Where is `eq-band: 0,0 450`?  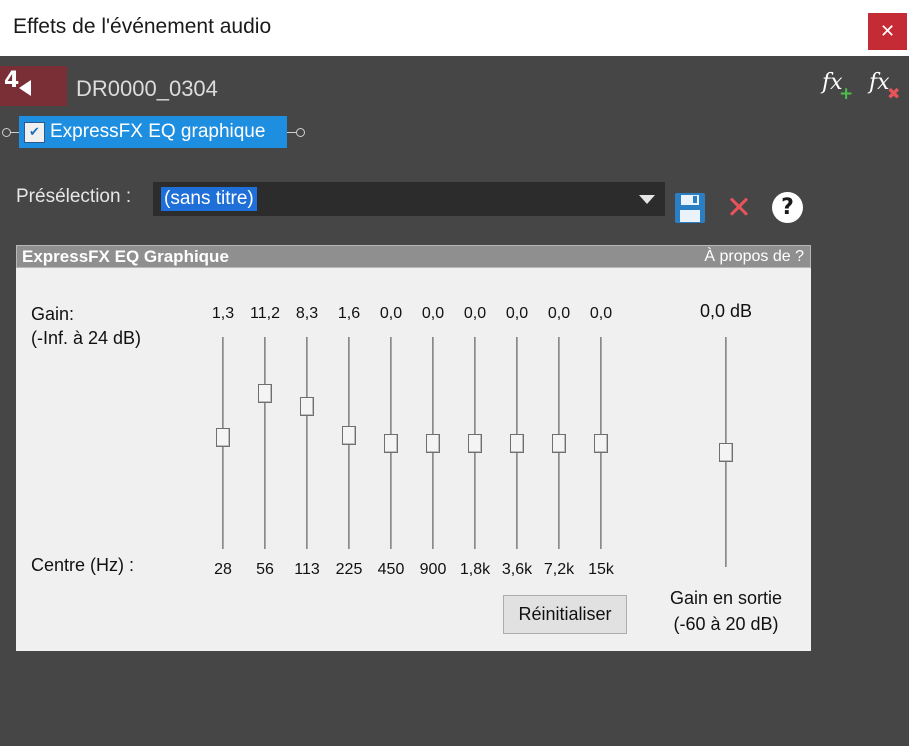 eq-band: 0,0 450 is located at coordinates (391, 445).